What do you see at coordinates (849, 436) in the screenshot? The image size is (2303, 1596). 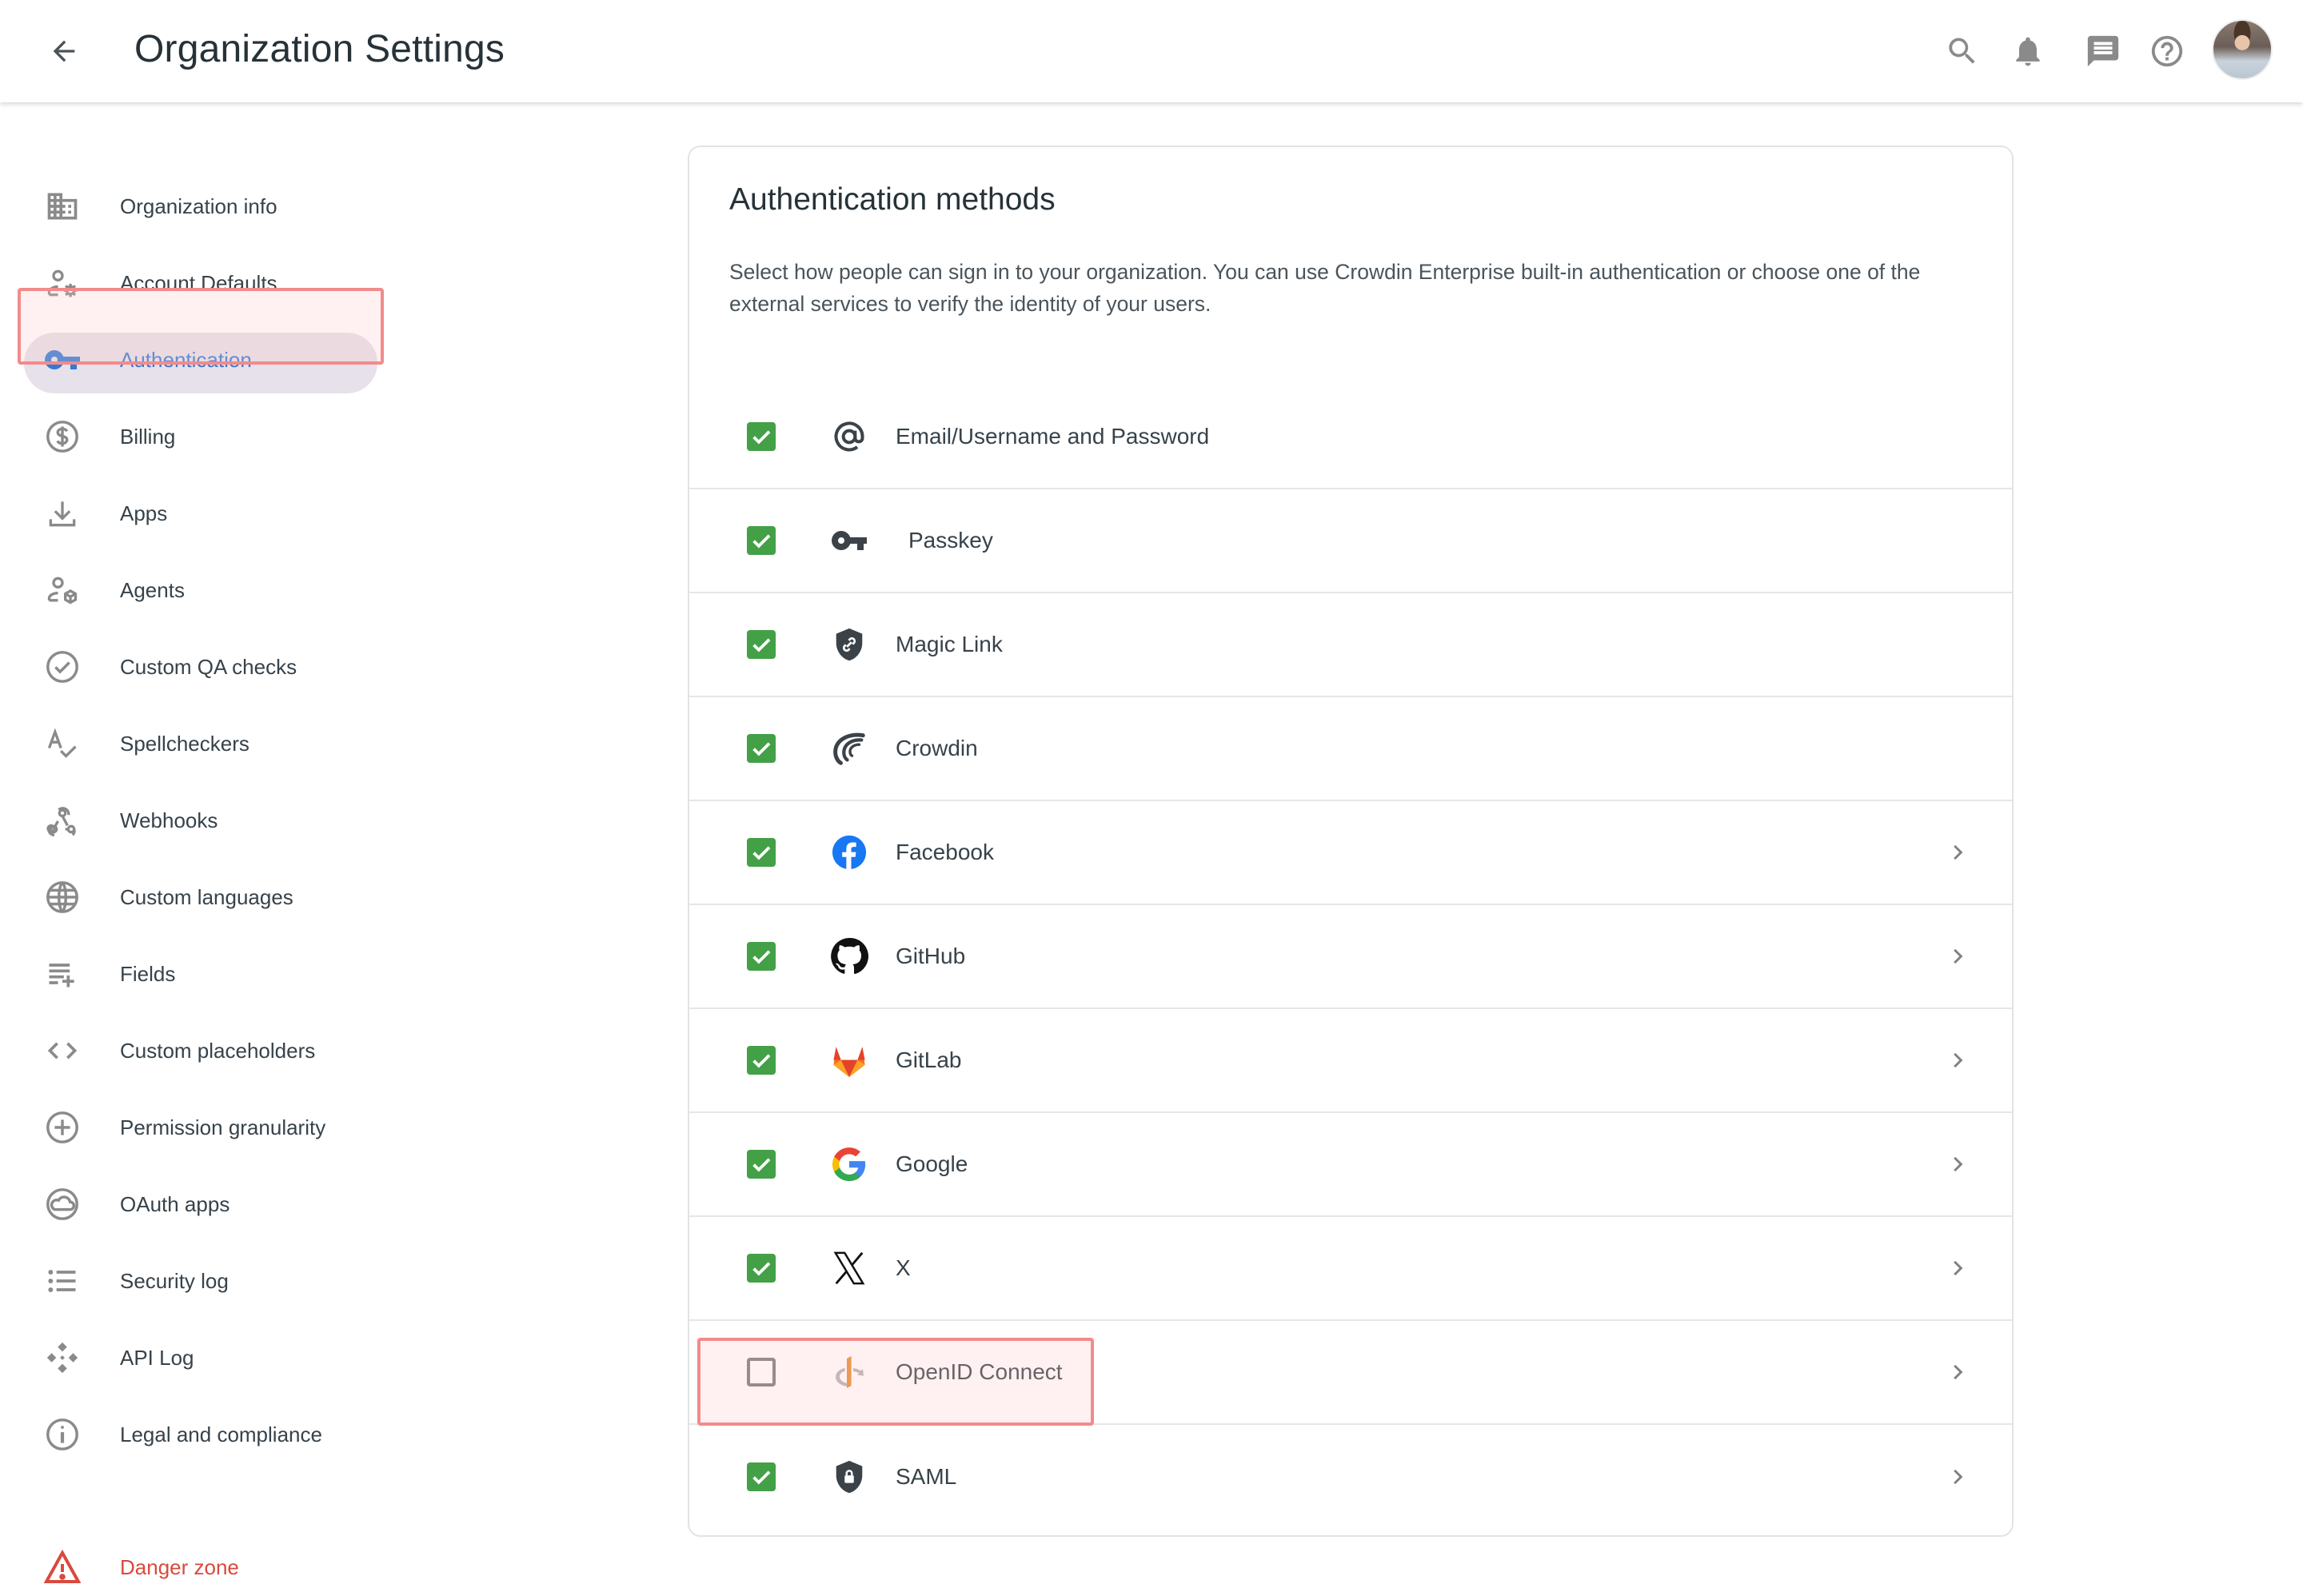 I see `at-sign-icon` at bounding box center [849, 436].